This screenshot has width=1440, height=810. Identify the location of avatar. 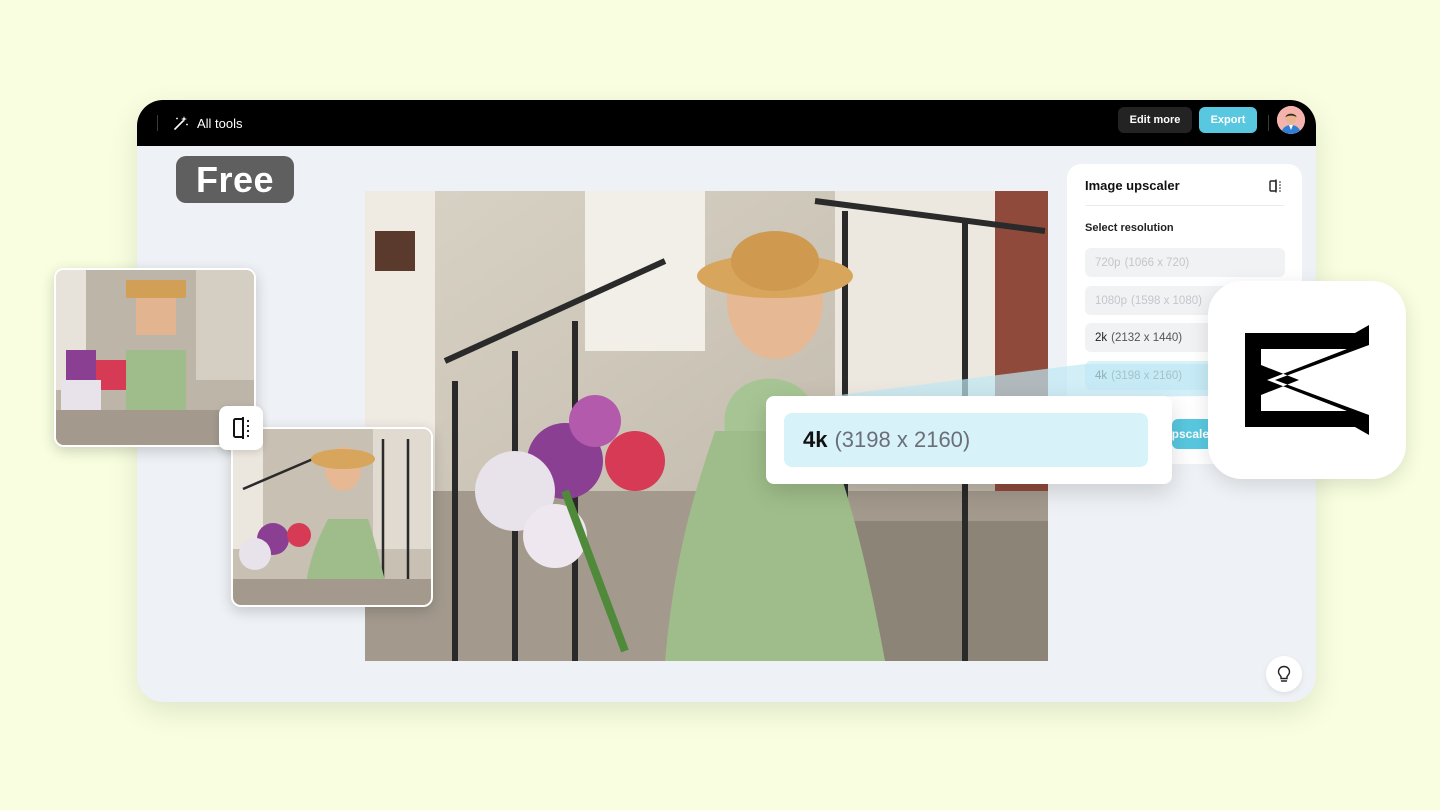
(1291, 120).